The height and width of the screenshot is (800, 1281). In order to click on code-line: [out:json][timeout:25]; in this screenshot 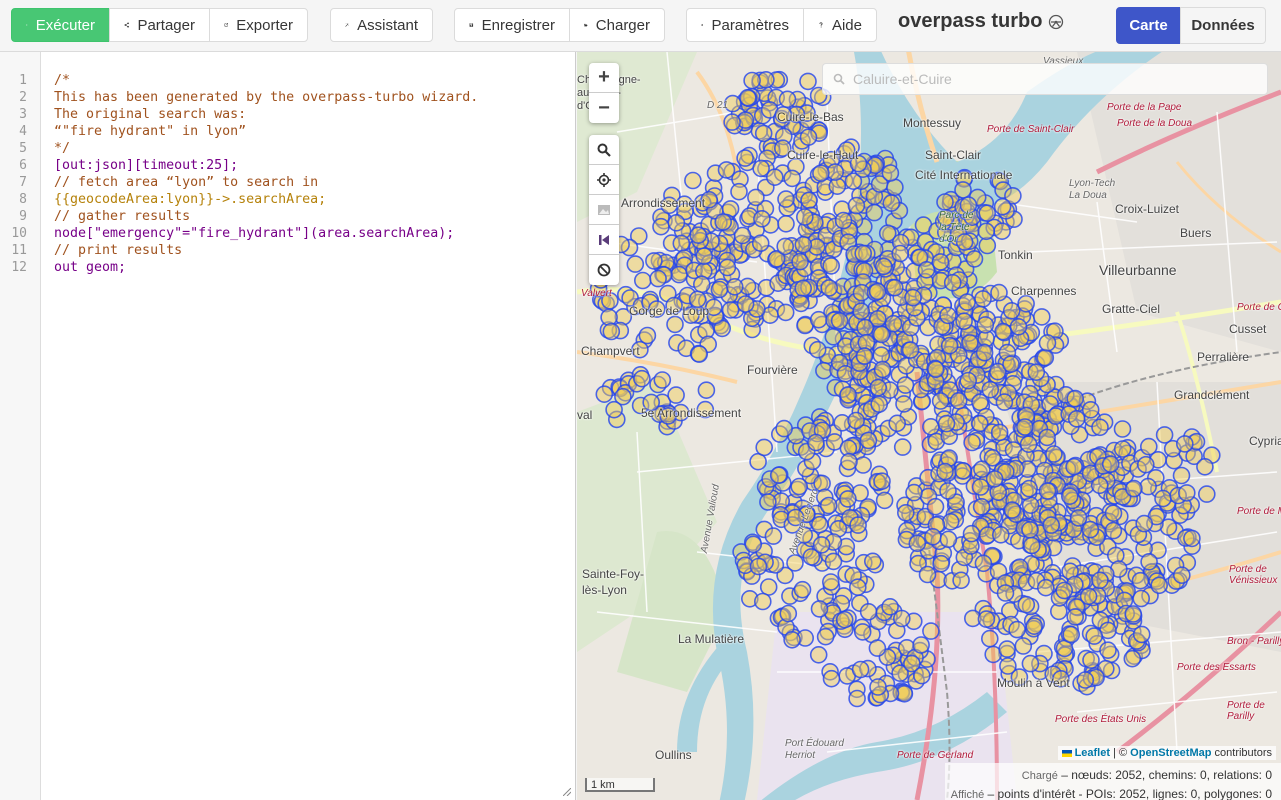, I will do `click(146, 165)`.